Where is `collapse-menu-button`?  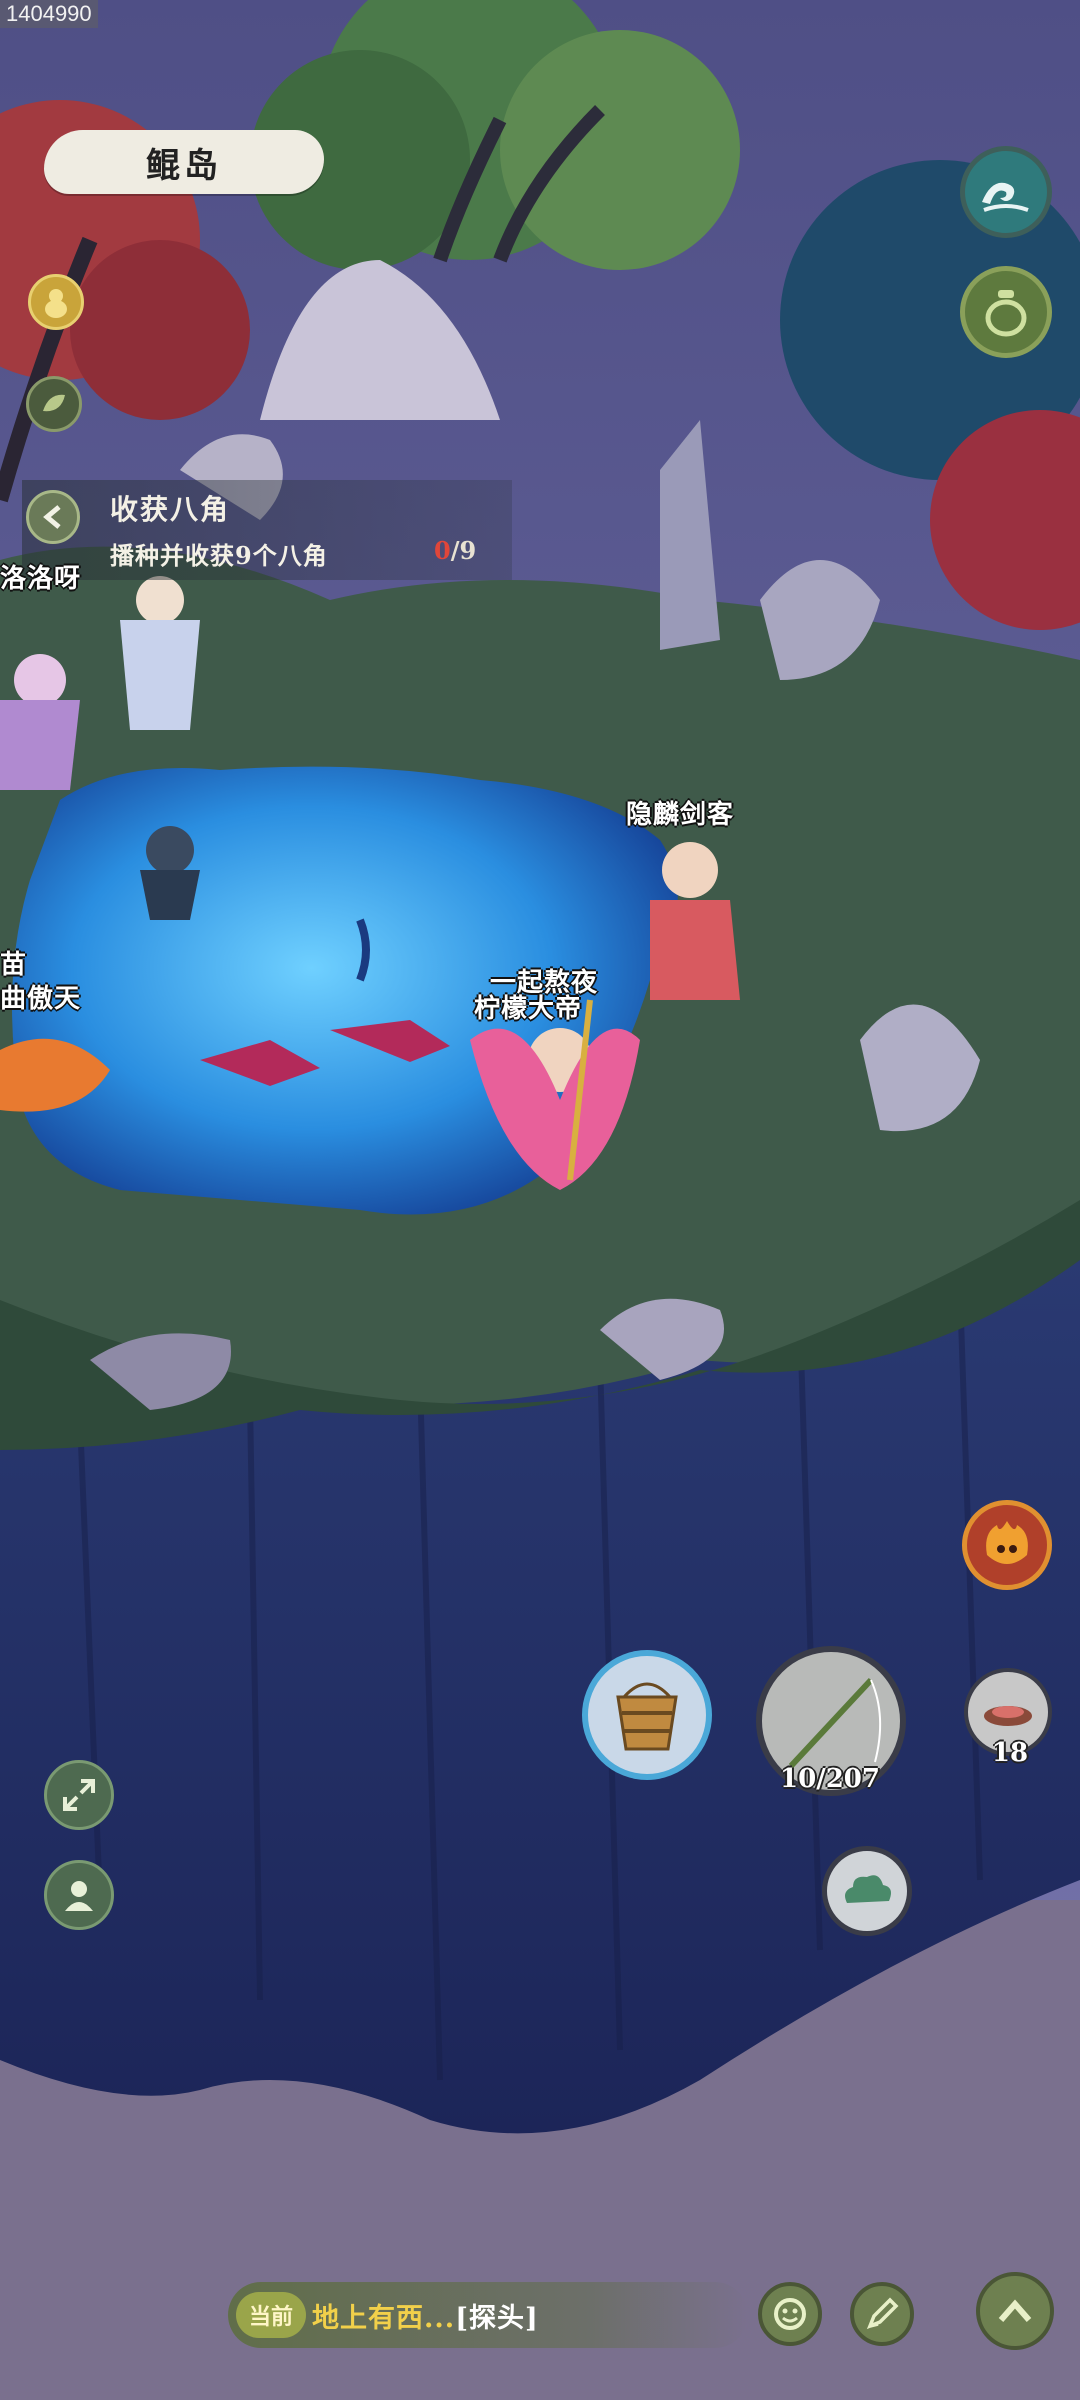
collapse-menu-button is located at coordinates (1015, 2311).